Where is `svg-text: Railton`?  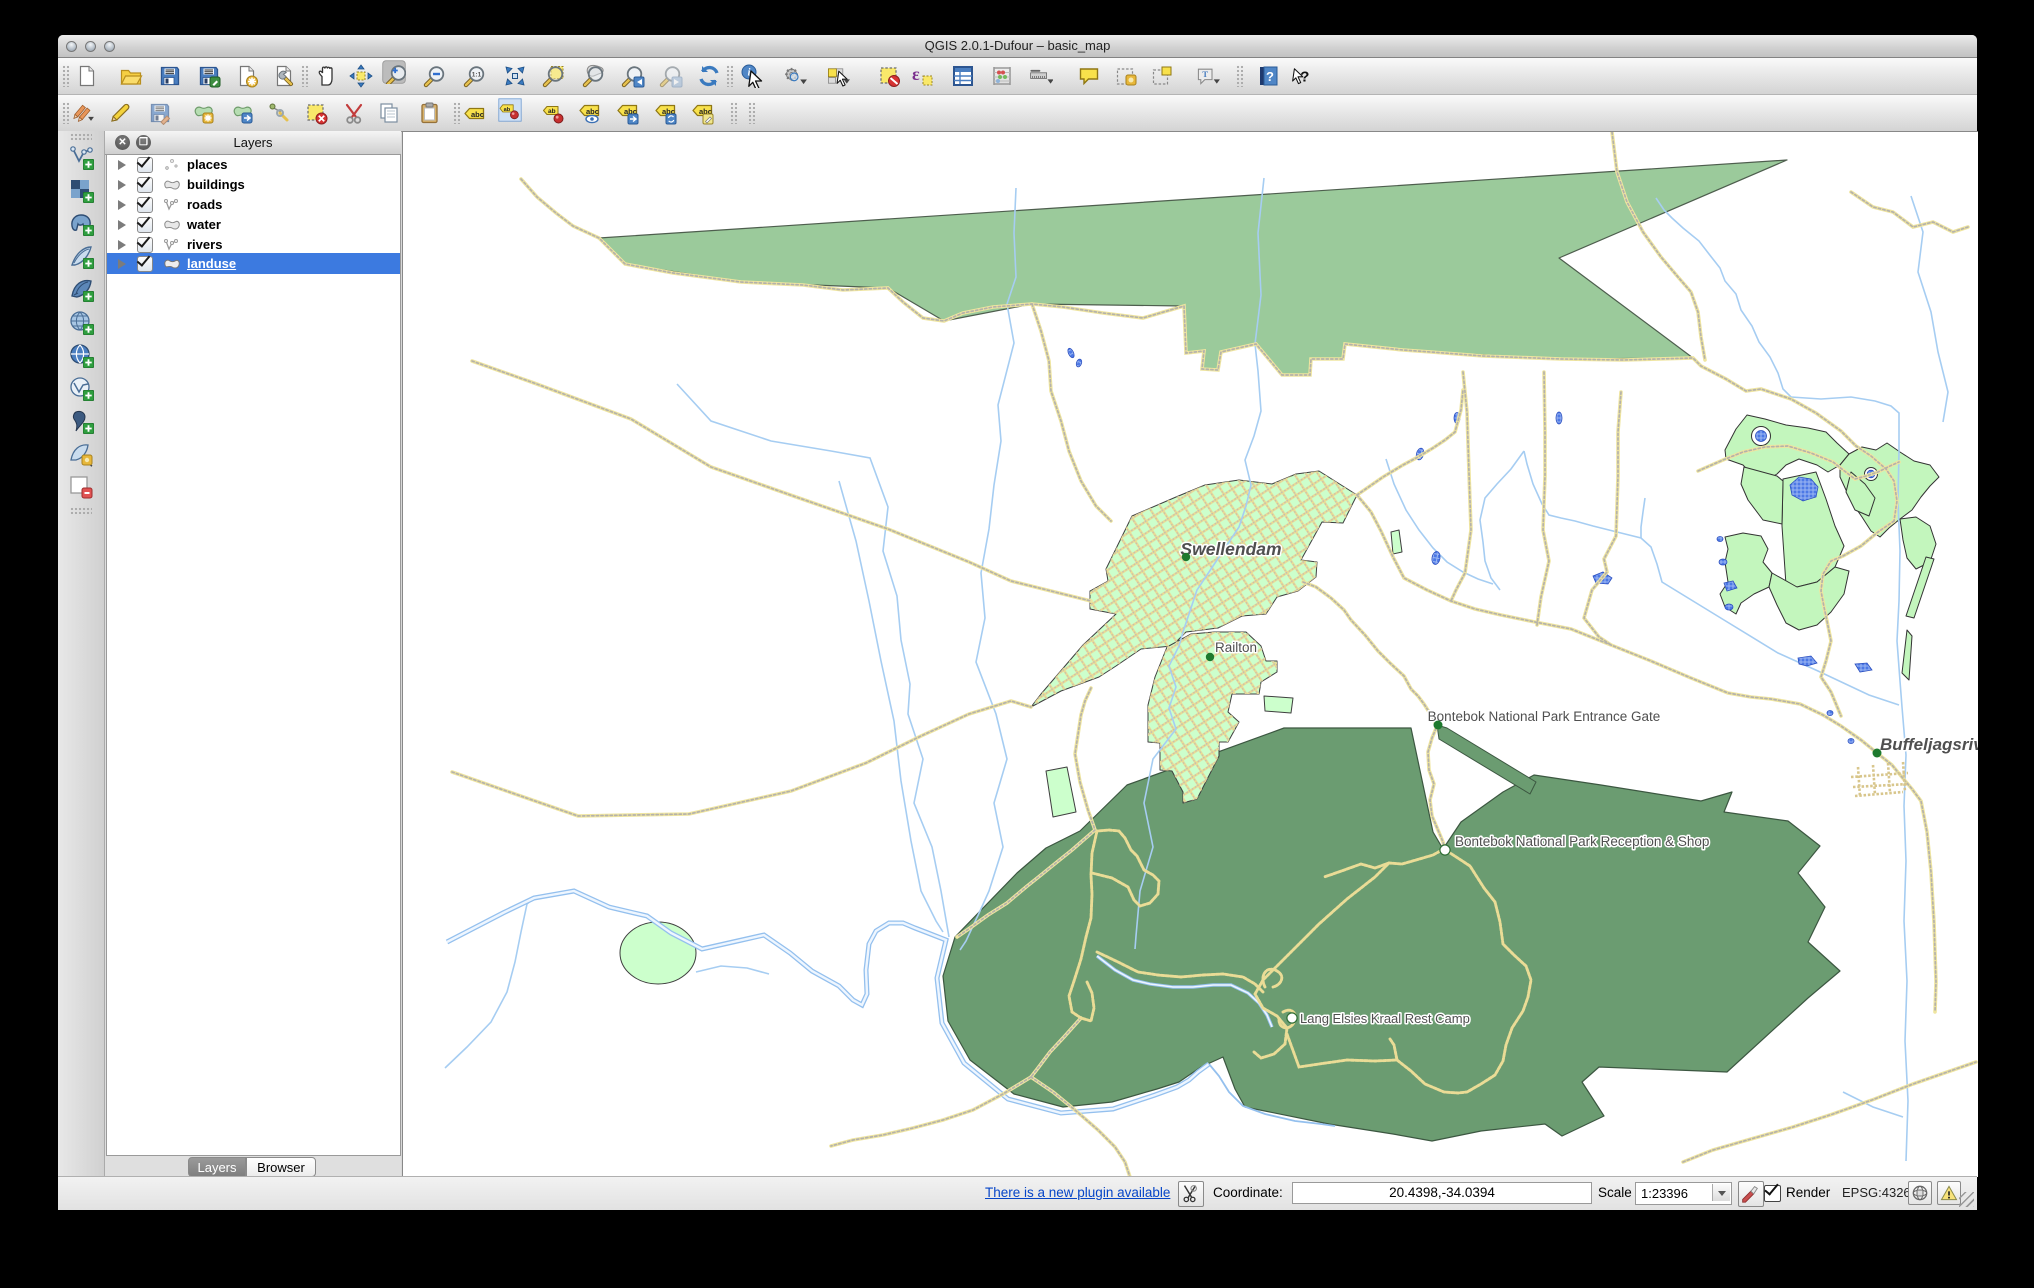
svg-text: Railton is located at coordinates (1236, 647).